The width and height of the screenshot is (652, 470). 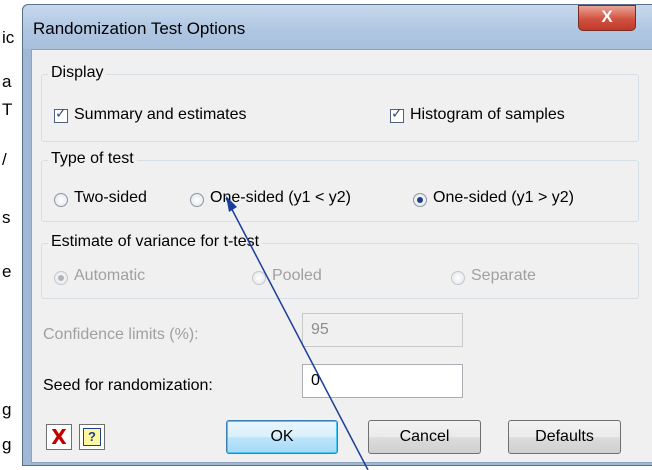 I want to click on annotation-arrow-head, so click(x=231, y=204).